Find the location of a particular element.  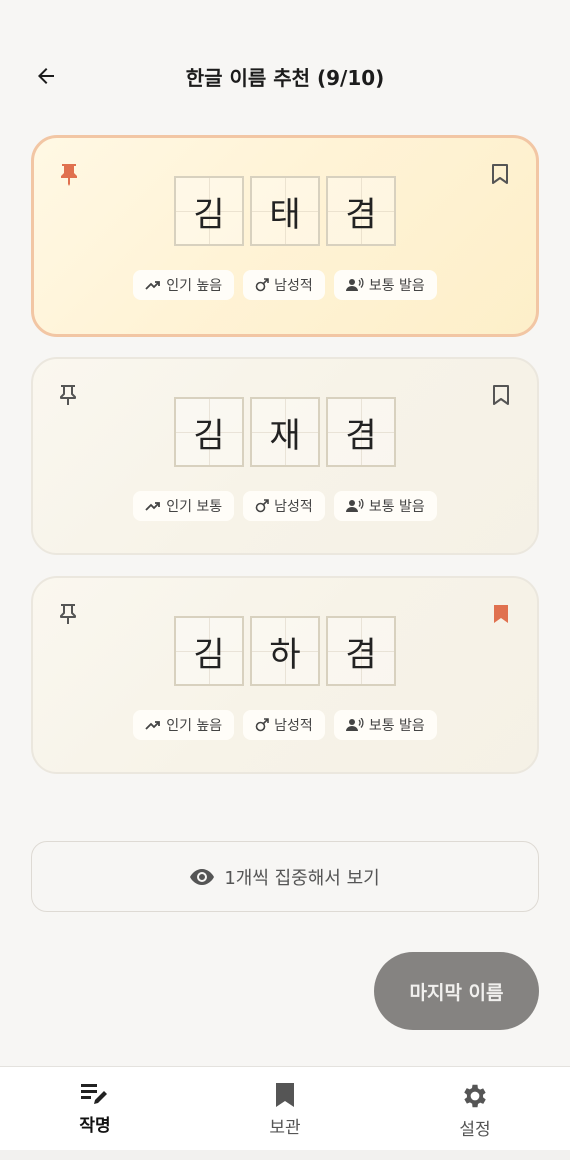

name-syllables: 김 재 겸 is located at coordinates (285, 432).